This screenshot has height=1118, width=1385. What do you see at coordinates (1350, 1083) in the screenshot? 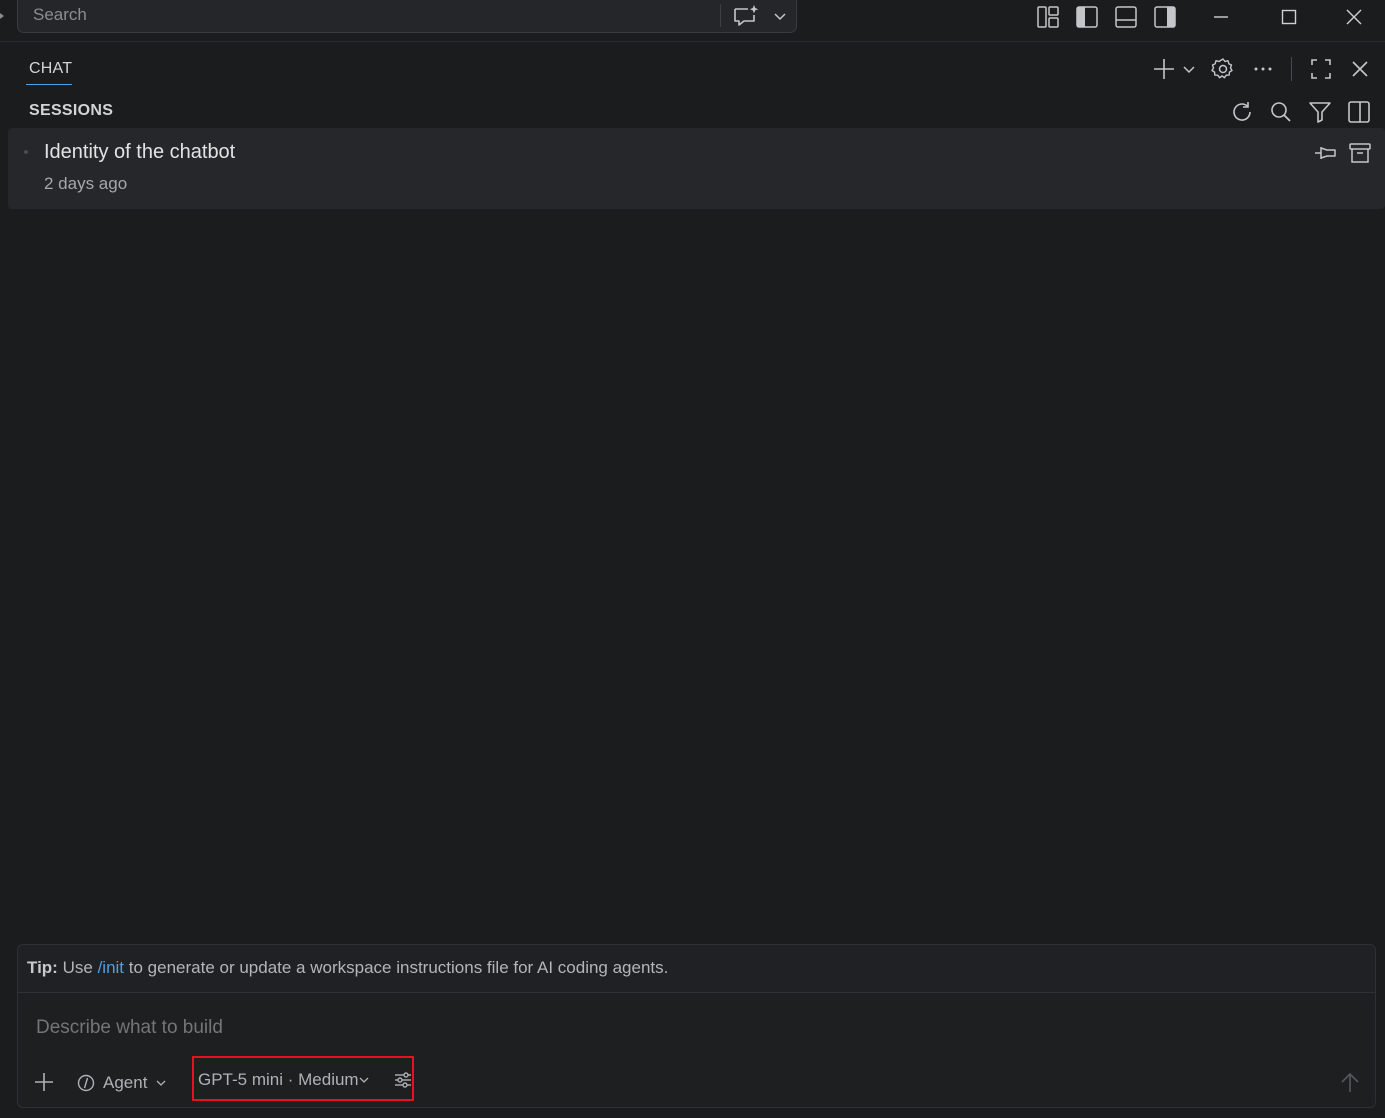
I see `send-arrow-icon` at bounding box center [1350, 1083].